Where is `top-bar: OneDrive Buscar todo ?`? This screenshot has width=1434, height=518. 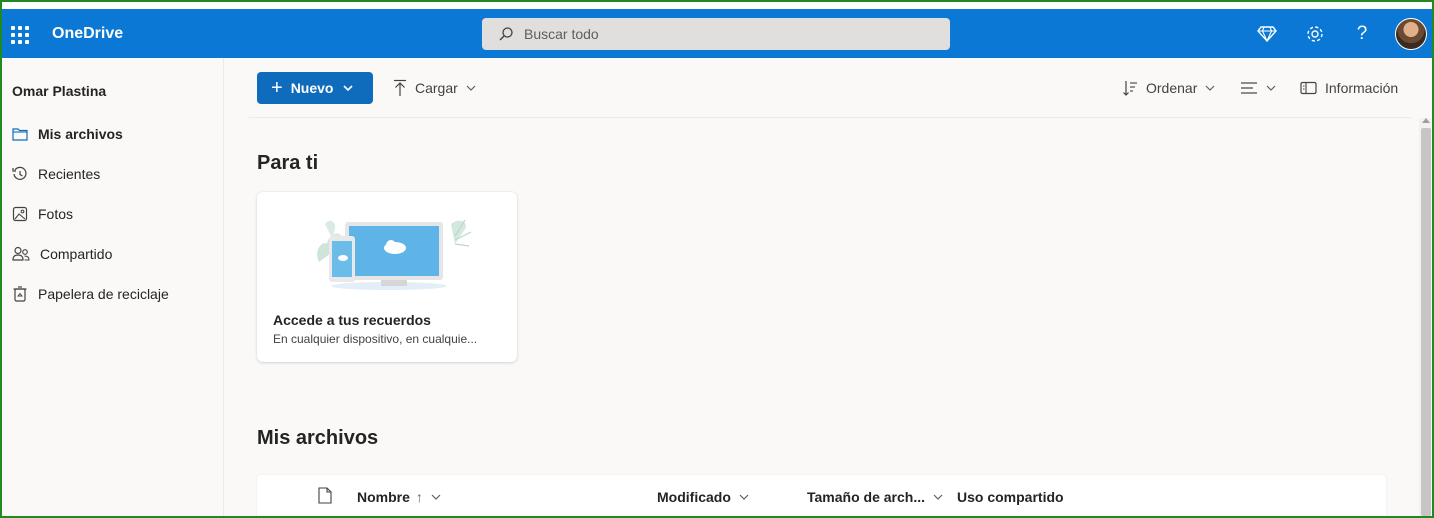 top-bar: OneDrive Buscar todo ? is located at coordinates (717, 29).